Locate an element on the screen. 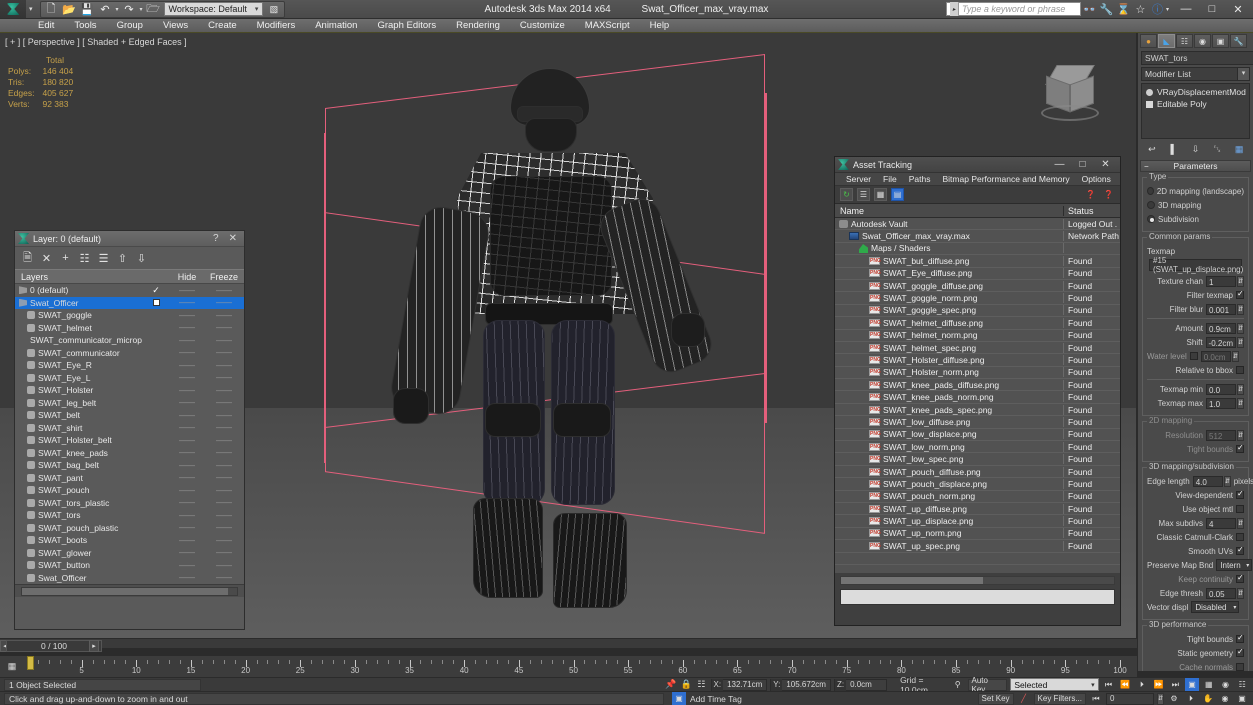  show-end-result-icon: ▌ is located at coordinates (1173, 149).